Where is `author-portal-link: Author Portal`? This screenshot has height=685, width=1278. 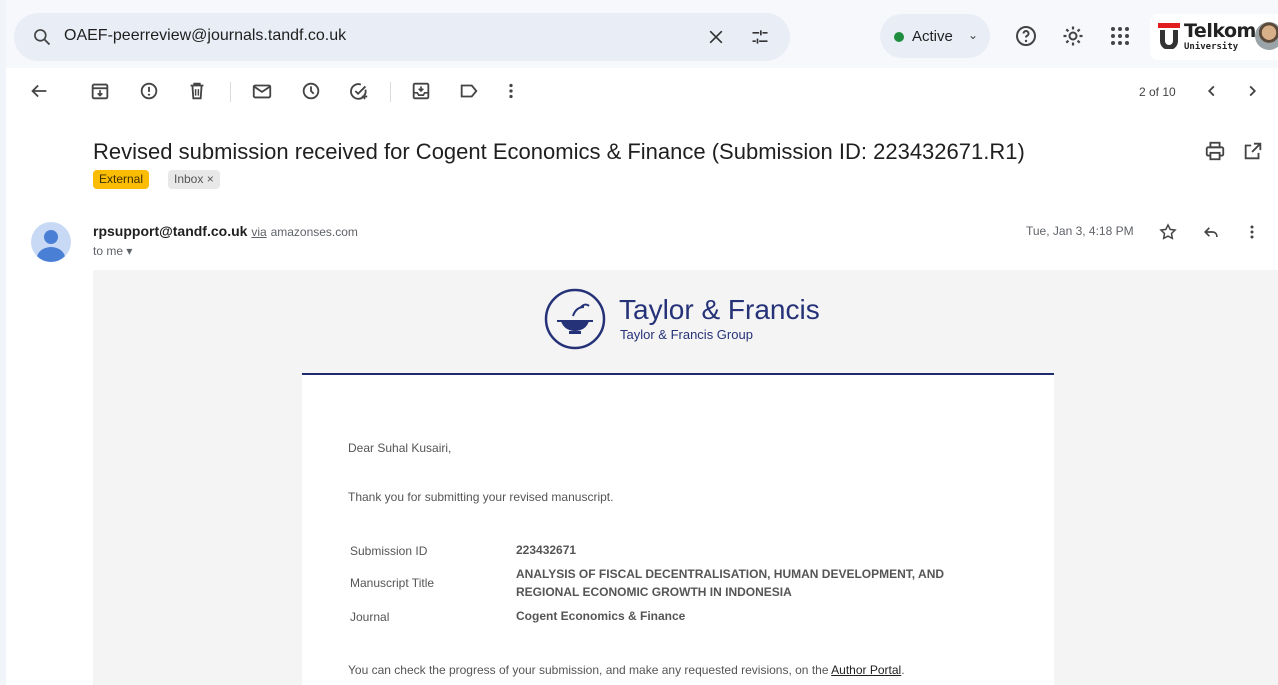
author-portal-link: Author Portal is located at coordinates (866, 670).